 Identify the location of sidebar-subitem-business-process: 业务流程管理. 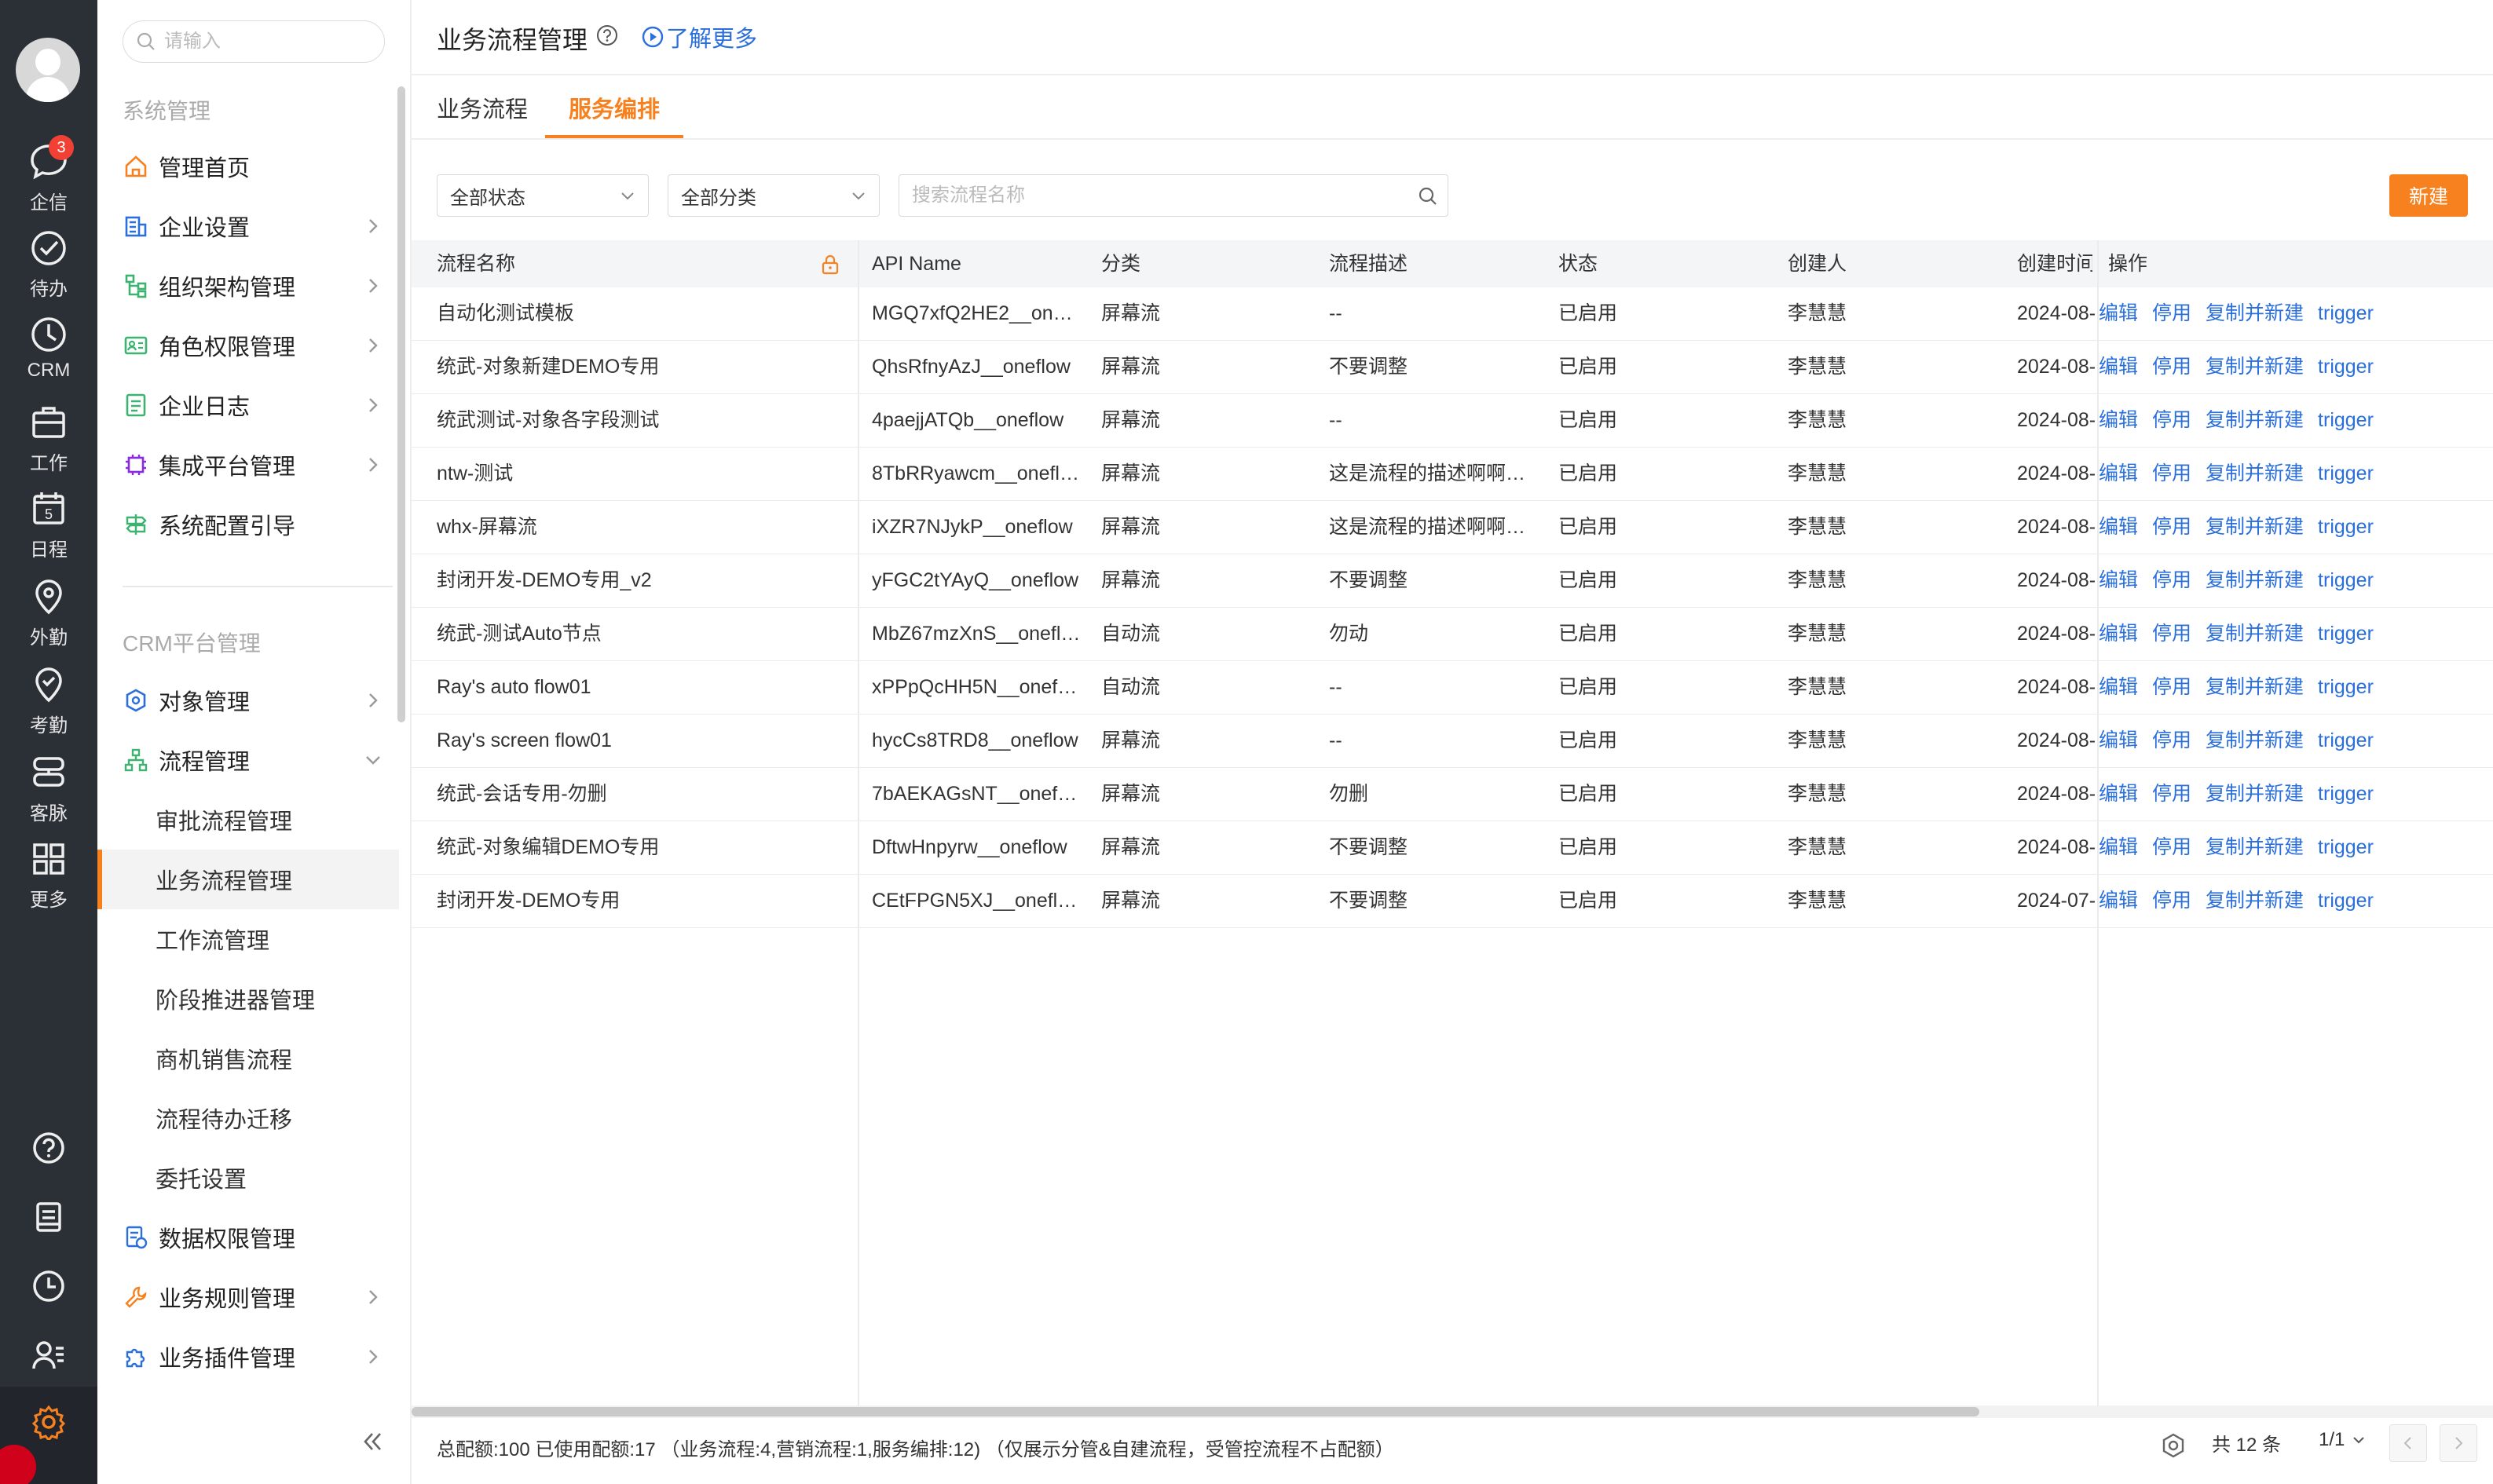
(248, 880).